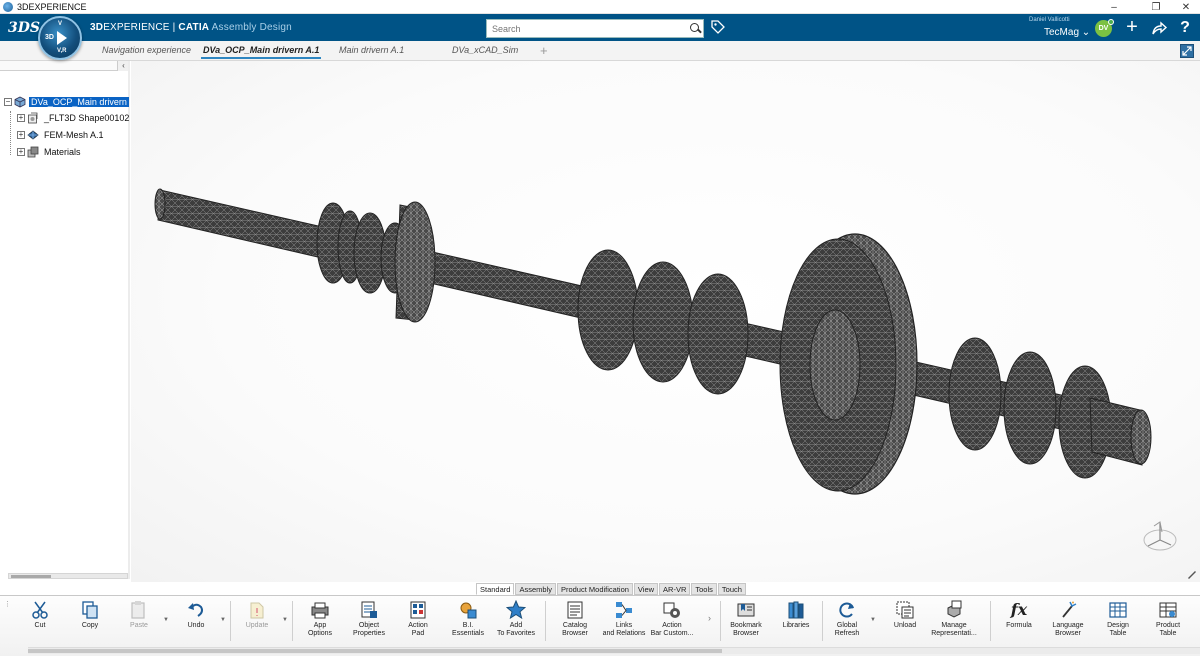  I want to click on brand-app: CATIA, so click(194, 27).